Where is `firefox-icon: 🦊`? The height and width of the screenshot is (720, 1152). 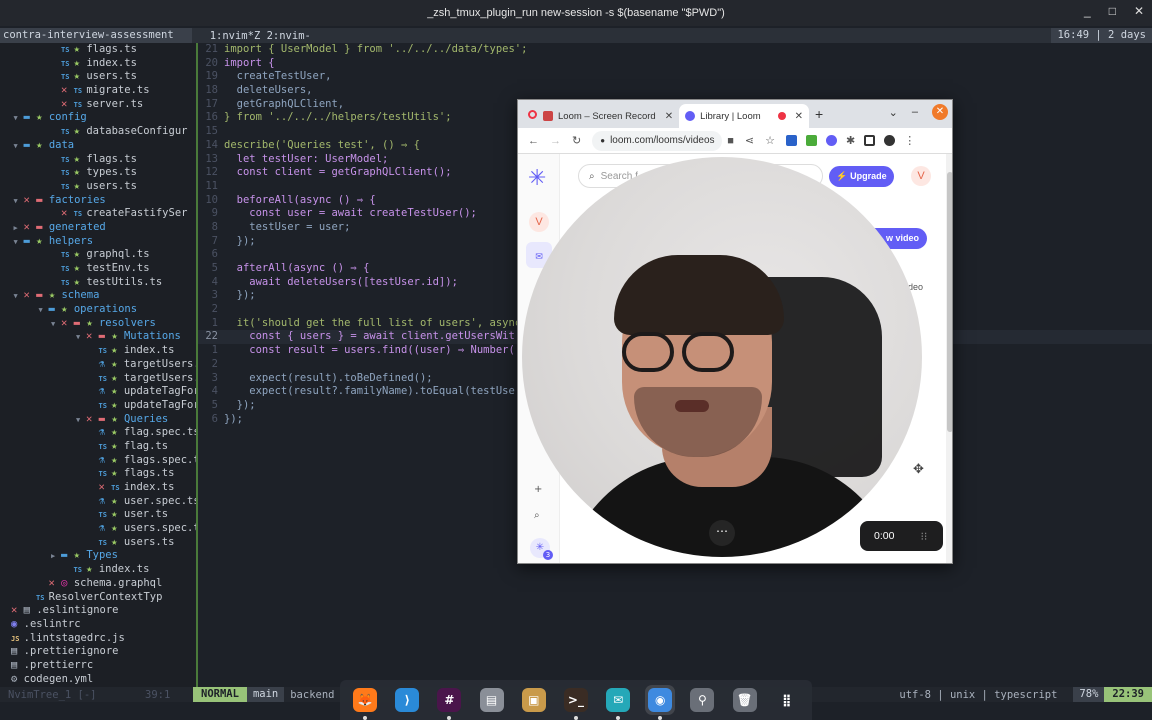
firefox-icon: 🦊 is located at coordinates (365, 702).